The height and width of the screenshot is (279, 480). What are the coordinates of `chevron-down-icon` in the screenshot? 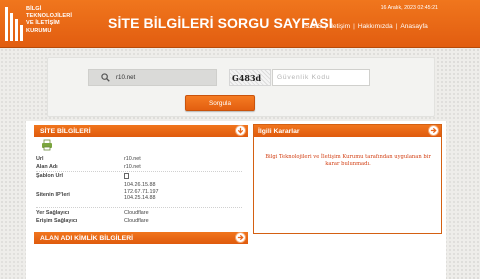 It's located at (240, 130).